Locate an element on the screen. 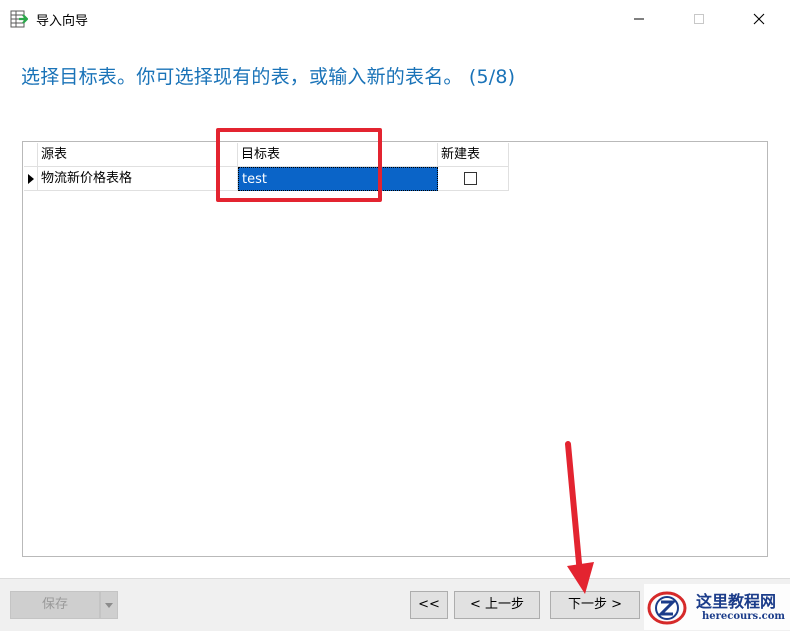 Image resolution: width=790 pixels, height=631 pixels. wizard-instruction: 选择目标表。你可选择现有的表，或输入新的表名。 (5/8) is located at coordinates (268, 77).